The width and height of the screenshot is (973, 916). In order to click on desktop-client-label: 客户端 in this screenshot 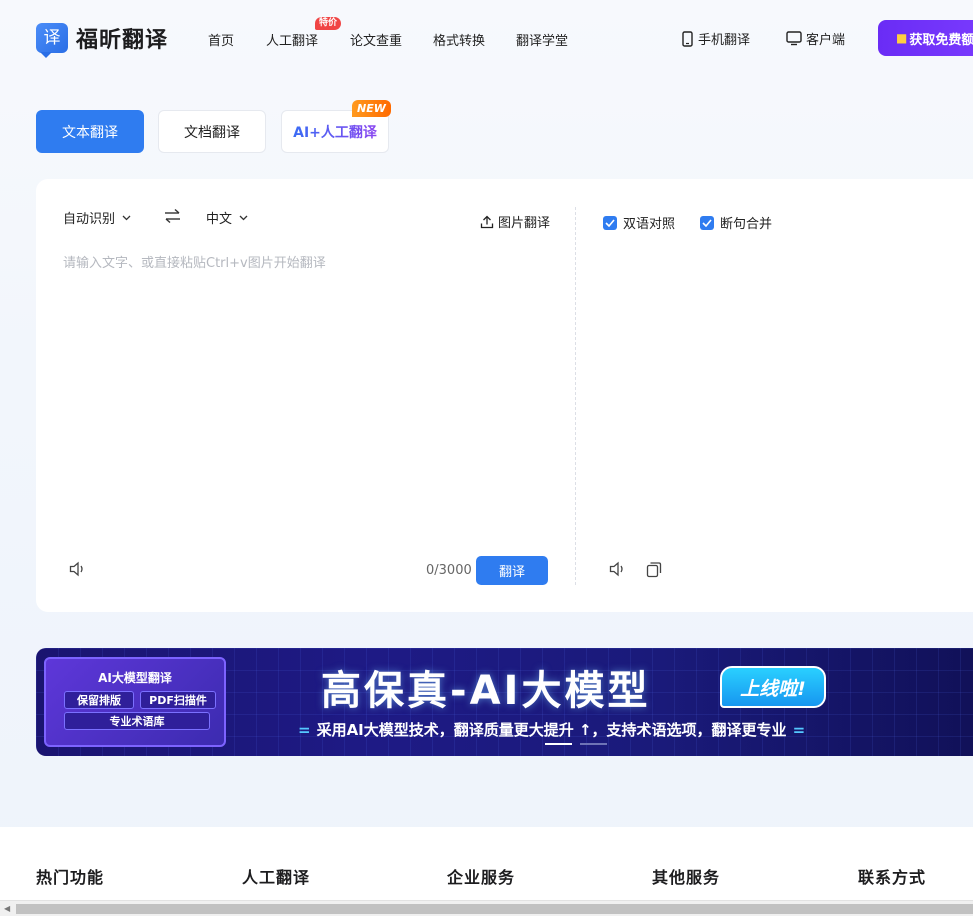, I will do `click(826, 40)`.